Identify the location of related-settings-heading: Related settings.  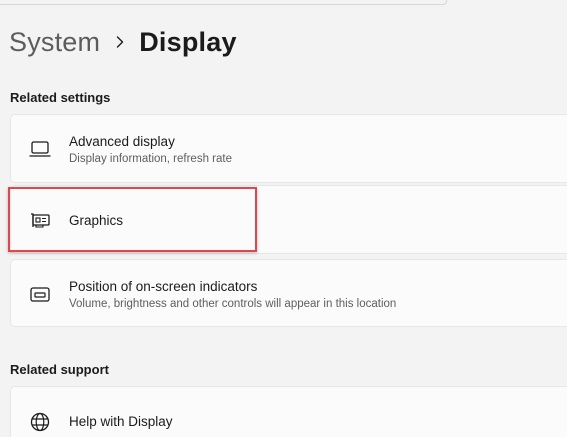
(60, 97).